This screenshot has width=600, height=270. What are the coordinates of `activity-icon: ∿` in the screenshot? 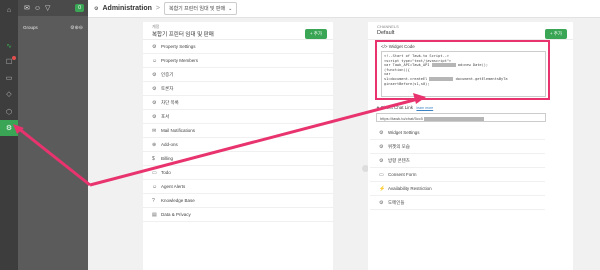 It's located at (9, 46).